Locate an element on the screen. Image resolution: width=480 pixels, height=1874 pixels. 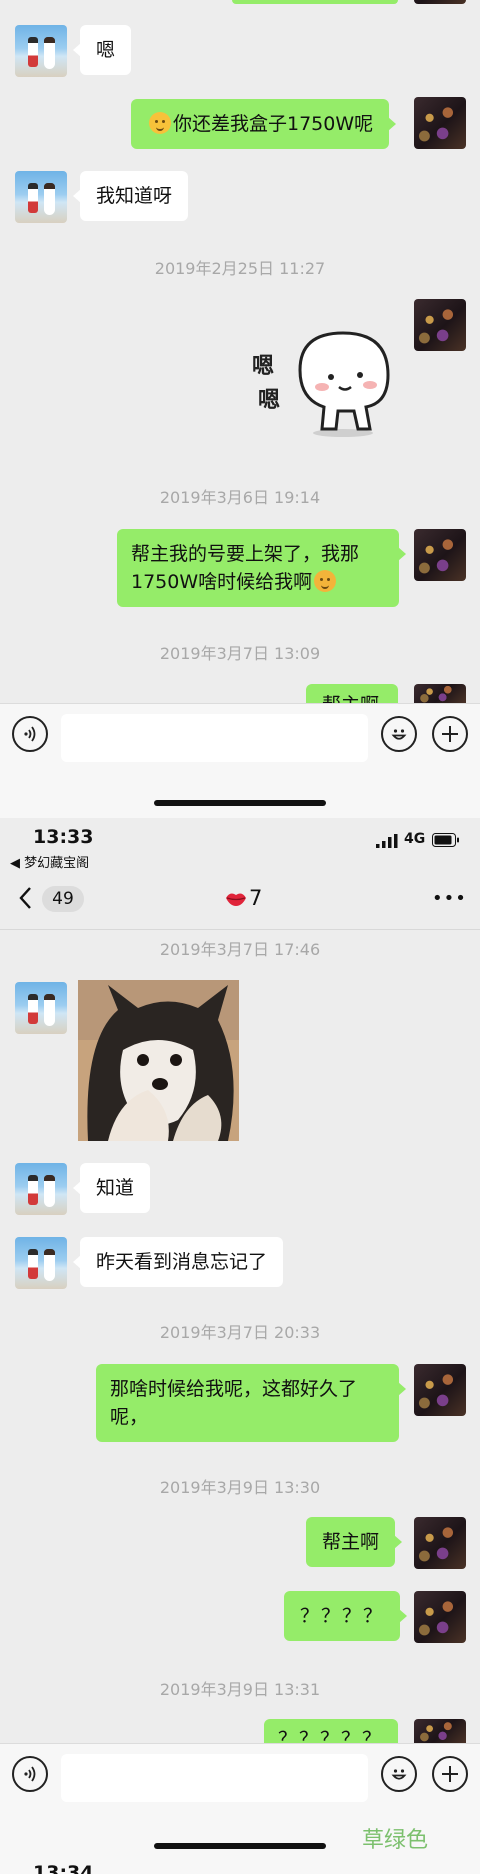
lips-icon is located at coordinates (236, 901).